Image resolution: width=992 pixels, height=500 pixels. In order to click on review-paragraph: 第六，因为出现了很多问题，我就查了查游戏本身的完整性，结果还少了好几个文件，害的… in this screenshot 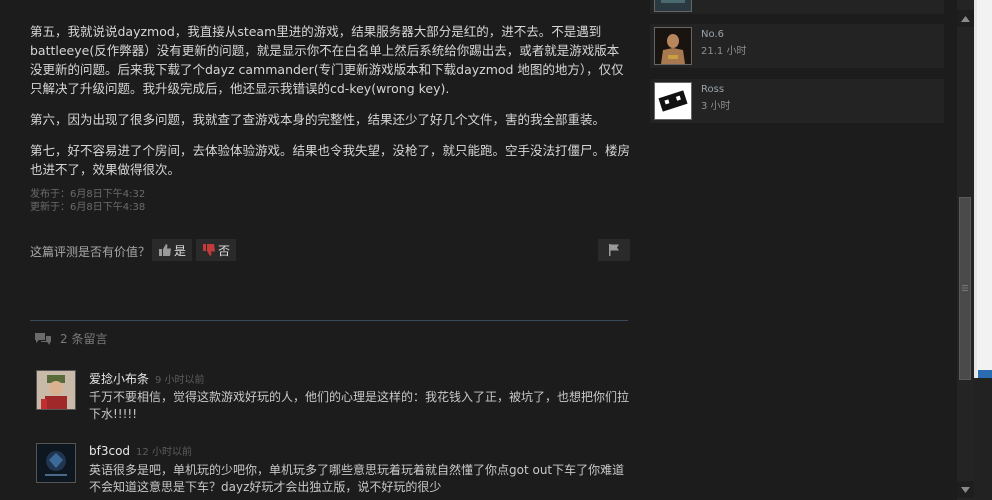, I will do `click(318, 119)`.